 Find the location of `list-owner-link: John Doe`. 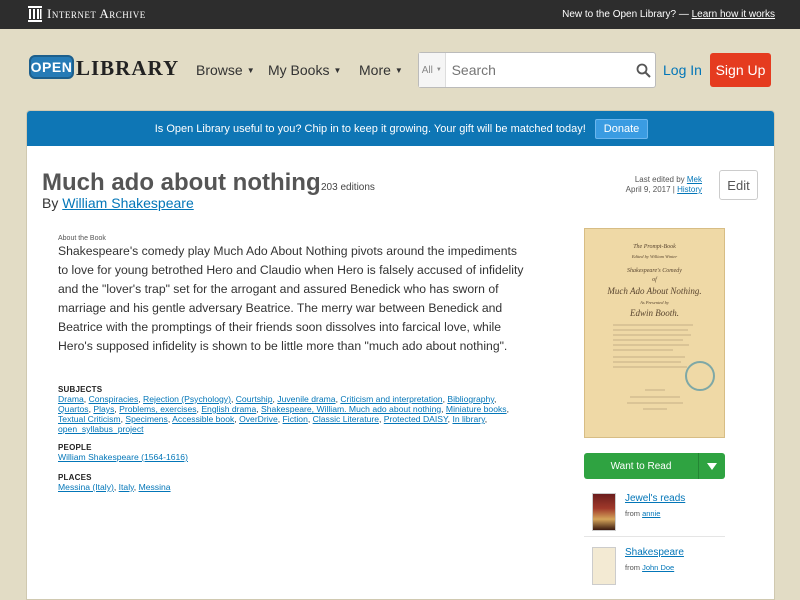

list-owner-link: John Doe is located at coordinates (658, 567).